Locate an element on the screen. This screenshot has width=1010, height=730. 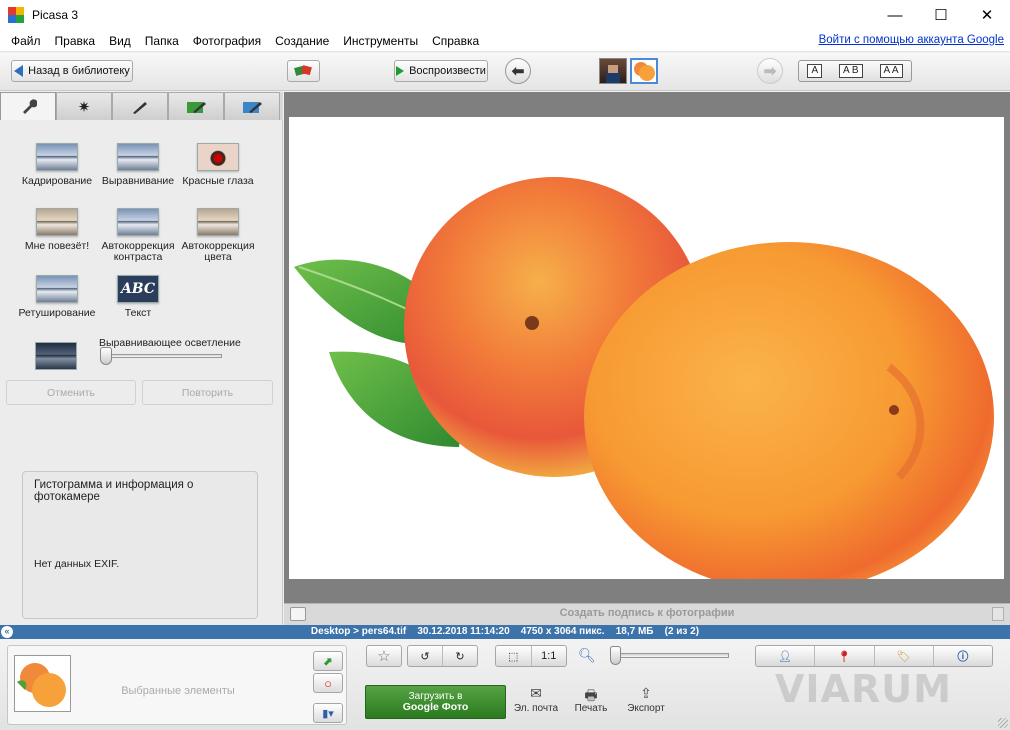
back-to-library-label: Назад в библиотеку is located at coordinates (79, 71).